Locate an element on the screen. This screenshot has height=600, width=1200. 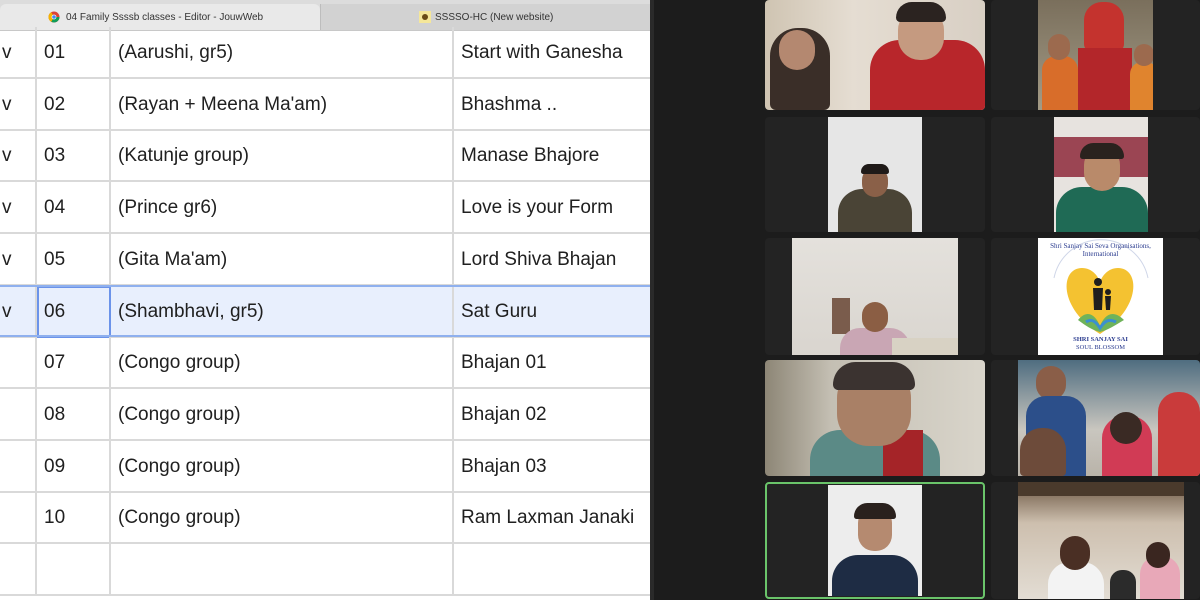
performer-cell is located at coordinates (282, 570).